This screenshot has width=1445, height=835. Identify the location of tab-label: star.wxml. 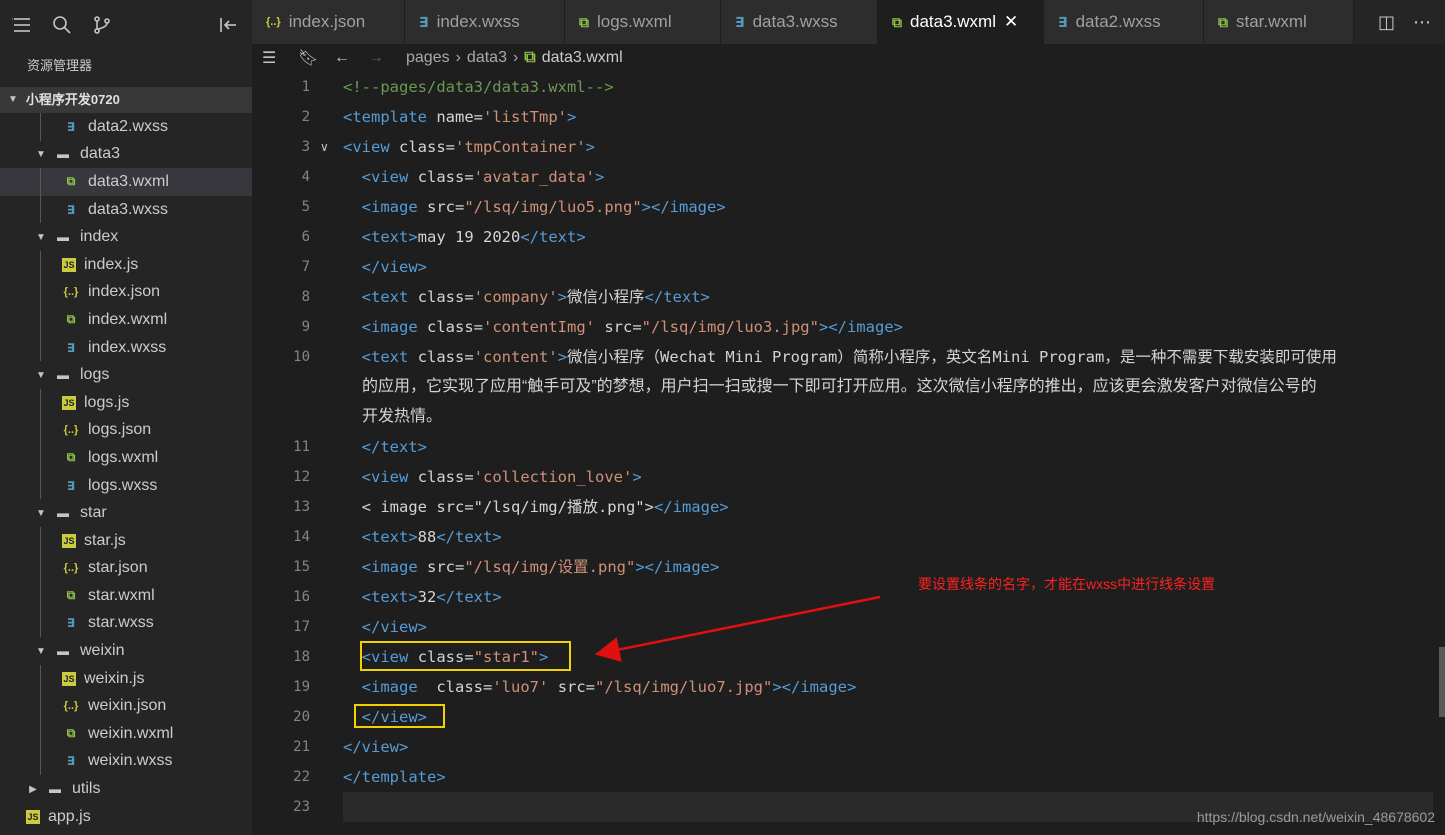
(1271, 21).